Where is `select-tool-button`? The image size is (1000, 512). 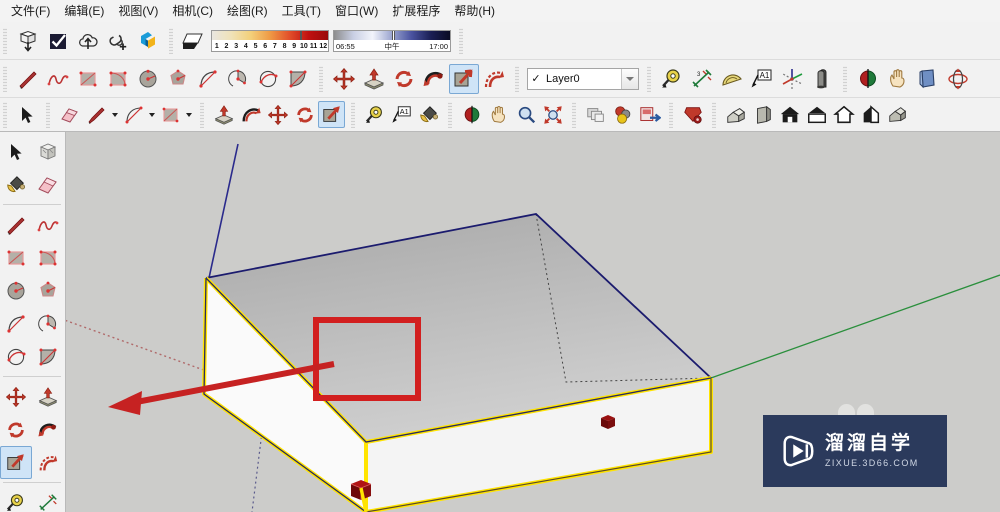
select-tool-button is located at coordinates (26, 114).